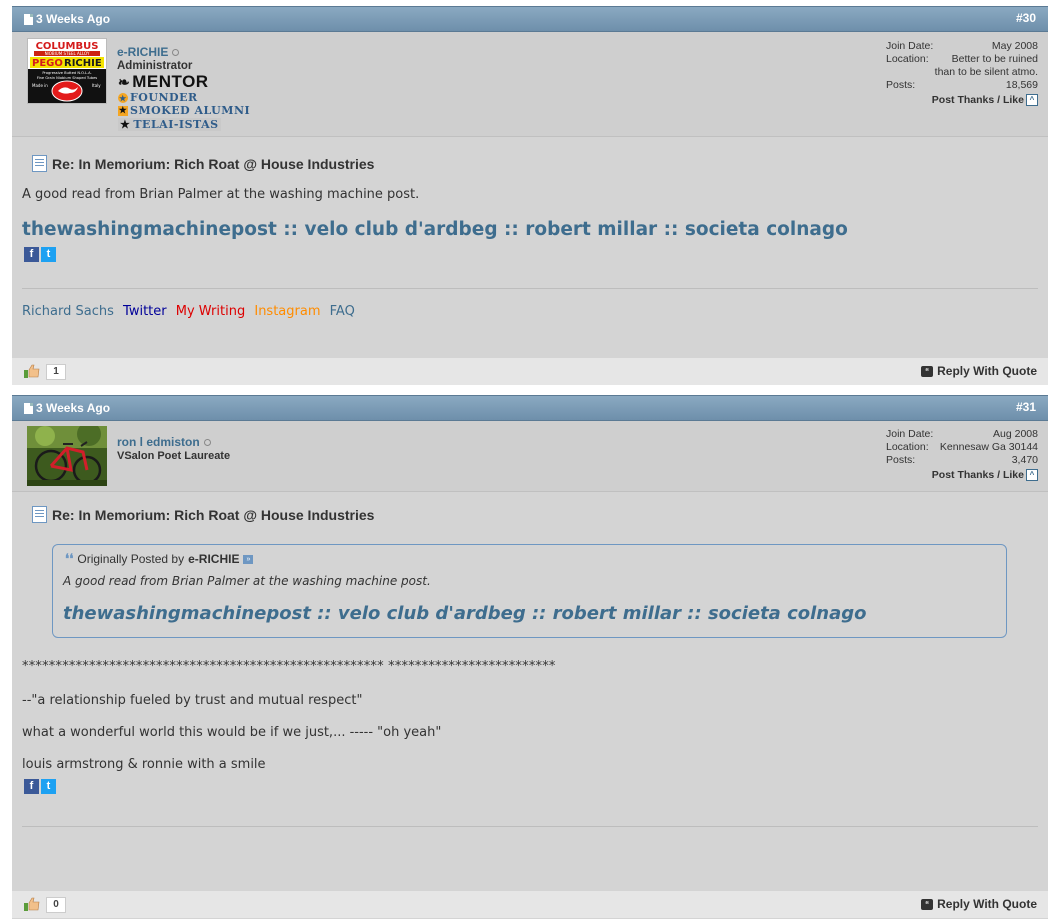 This screenshot has height=923, width=1055. What do you see at coordinates (169, 124) in the screenshot?
I see `rank-telai-istas: ★ TELAI-ISTAS` at bounding box center [169, 124].